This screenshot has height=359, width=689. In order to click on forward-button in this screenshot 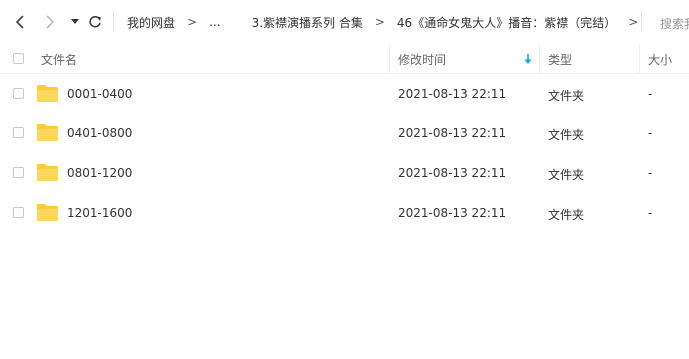, I will do `click(50, 22)`.